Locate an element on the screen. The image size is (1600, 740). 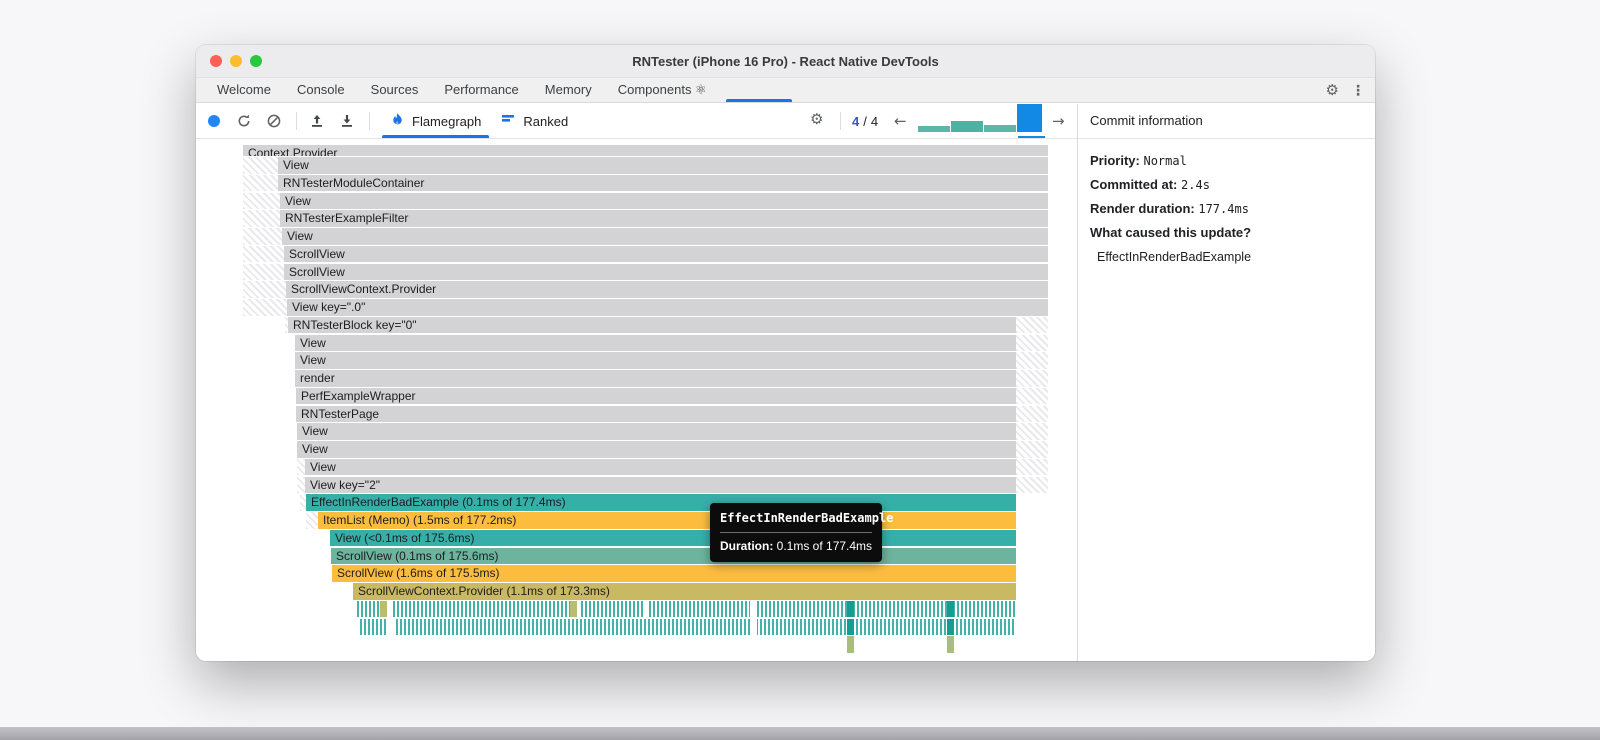
tab-sources: Sources is located at coordinates (395, 90).